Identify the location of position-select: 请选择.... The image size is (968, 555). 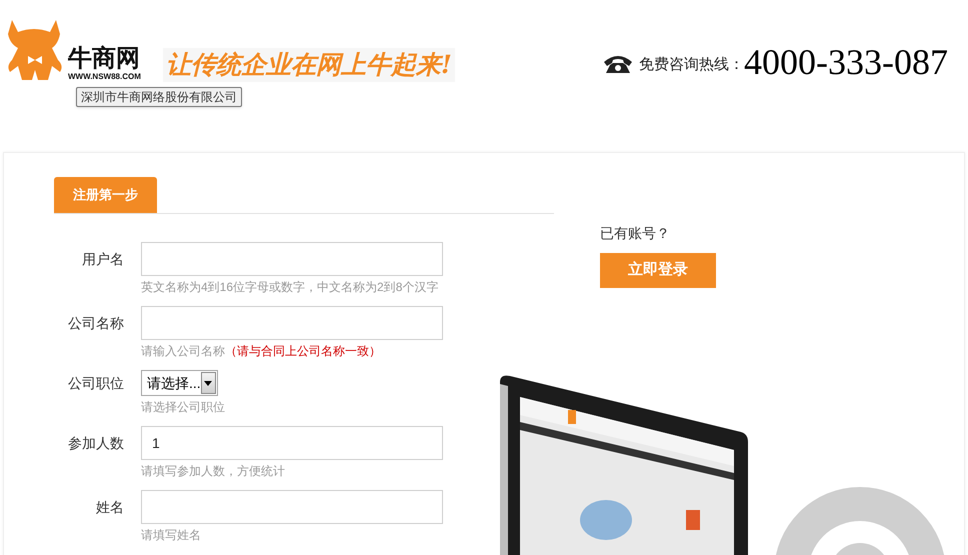
(179, 383).